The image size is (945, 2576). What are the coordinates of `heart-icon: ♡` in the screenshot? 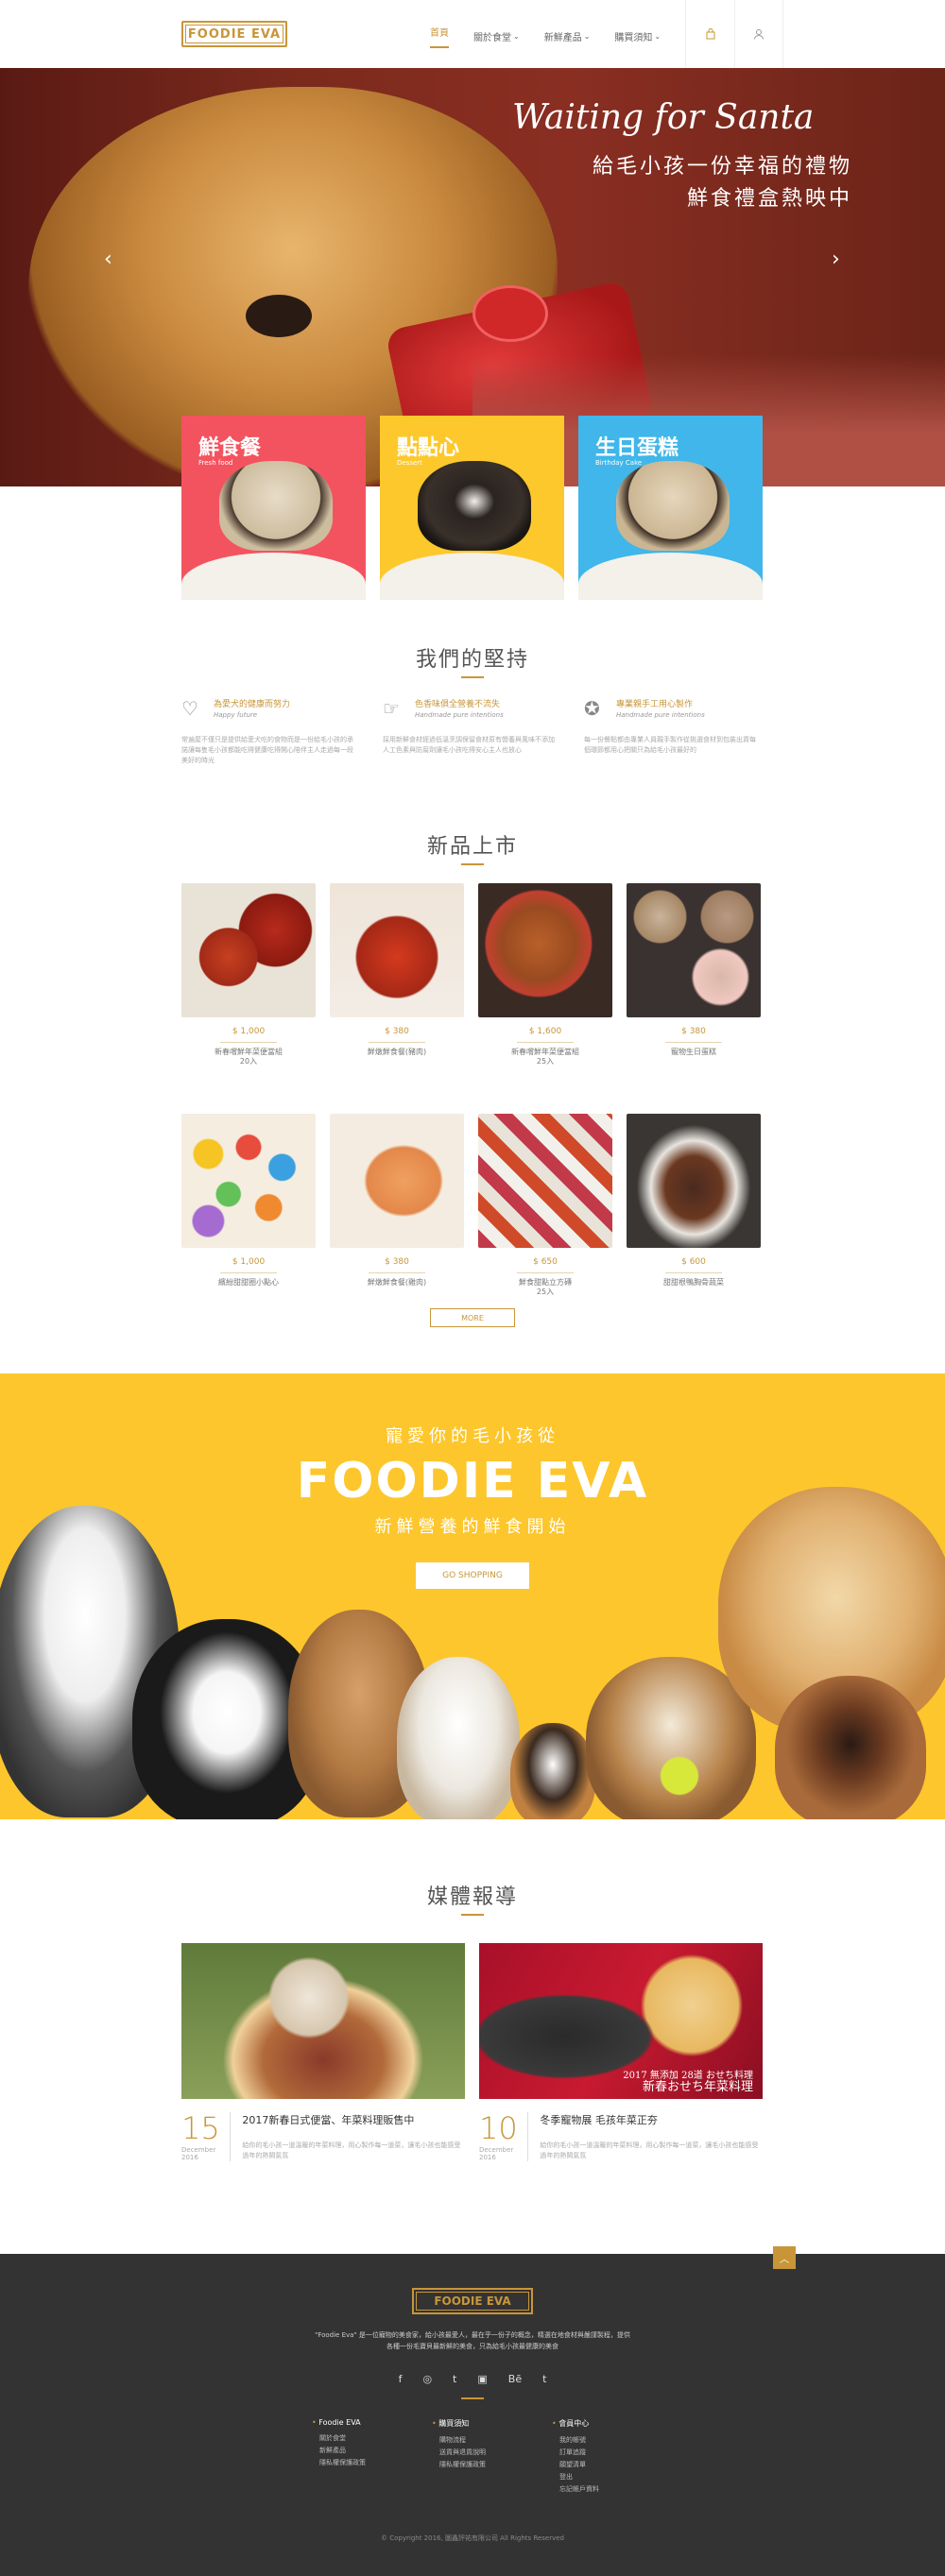 It's located at (189, 709).